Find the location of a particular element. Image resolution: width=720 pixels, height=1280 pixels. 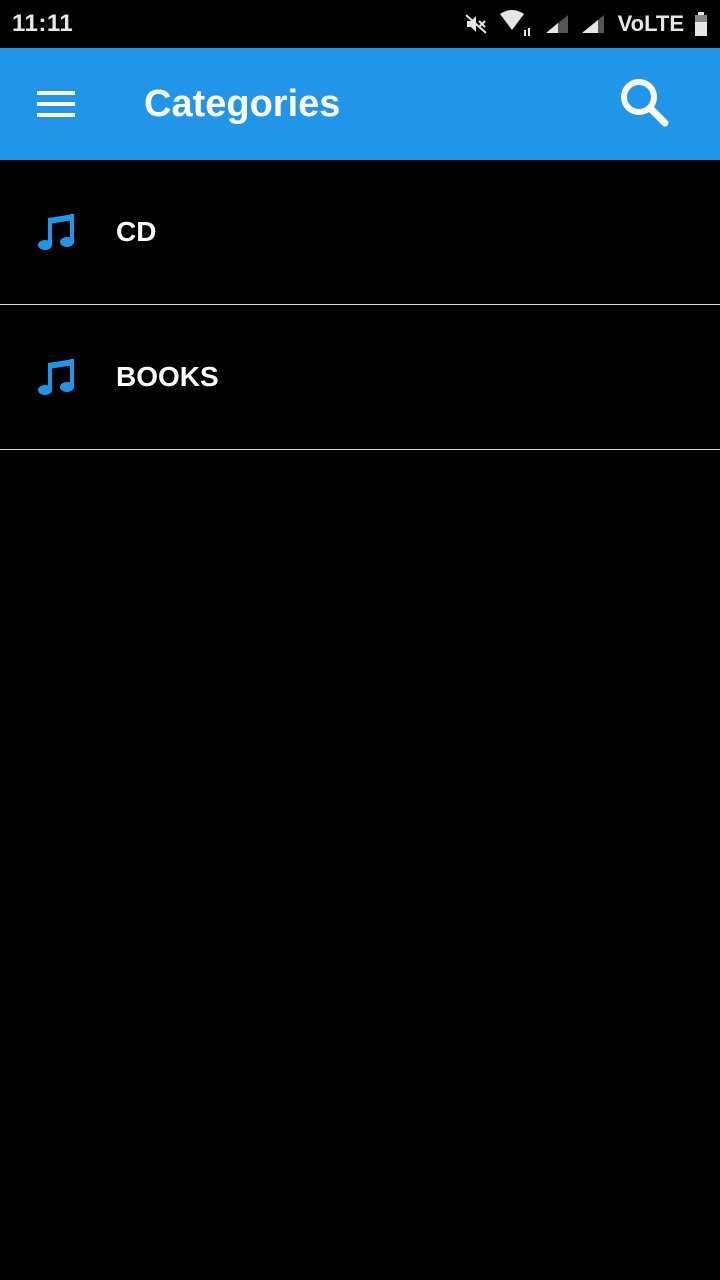

menu-button is located at coordinates (56, 104).